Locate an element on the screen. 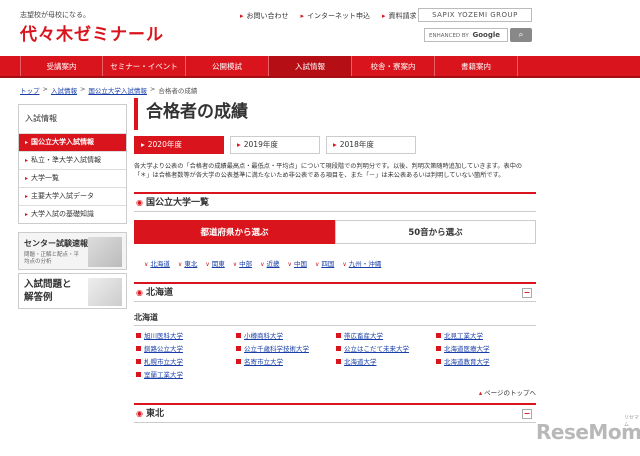 Image resolution: width=640 pixels, height=456 pixels. global-nav: 受講案内 セミナー・イベント 公開模試 入試情報 校舎・寮案内 書籍案内 is located at coordinates (320, 67).